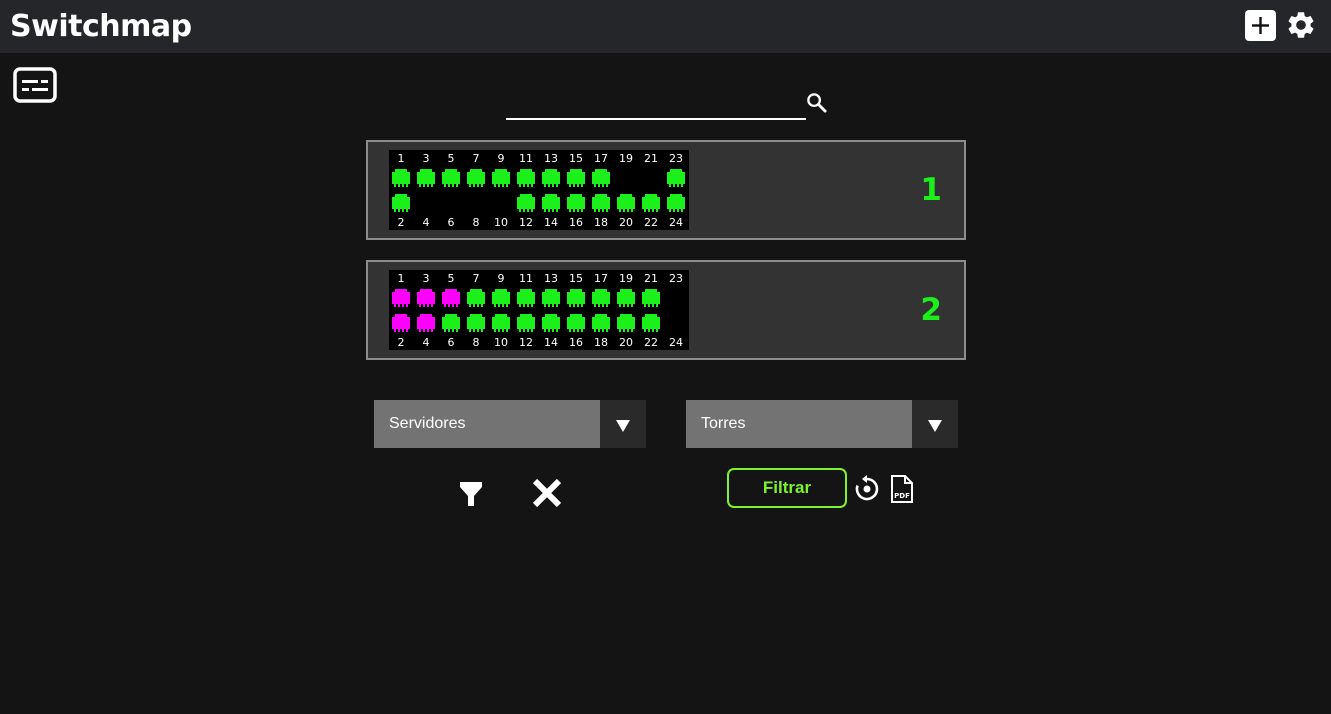 This screenshot has width=1331, height=714. I want to click on port-label: 11, so click(526, 158).